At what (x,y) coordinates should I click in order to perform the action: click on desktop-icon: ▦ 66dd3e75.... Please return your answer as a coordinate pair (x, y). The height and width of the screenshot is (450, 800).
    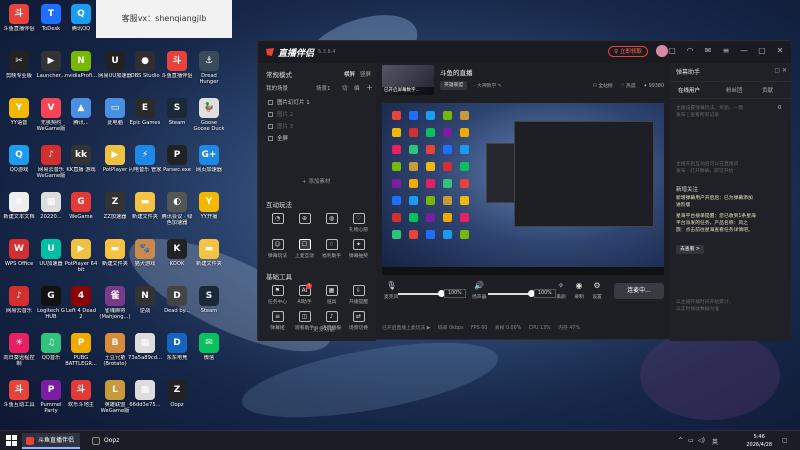
    Looking at the image, I should click on (145, 400).